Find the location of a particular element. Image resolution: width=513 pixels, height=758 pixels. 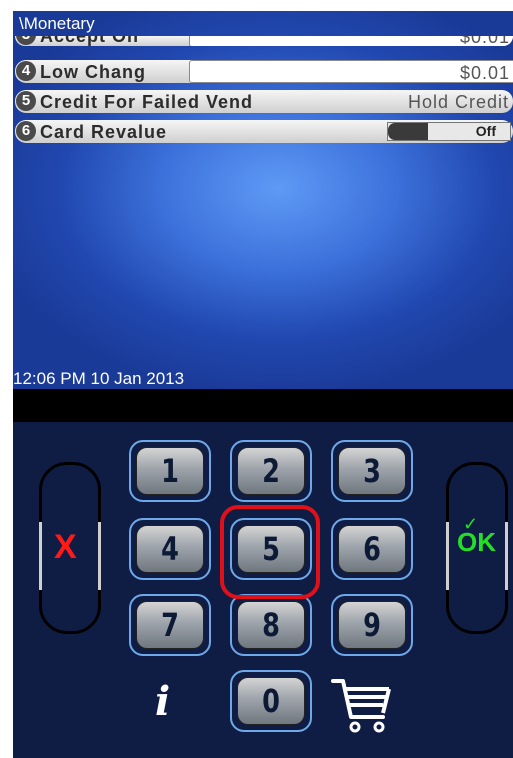

clock: 12:06 PM 10 Jan 2013 is located at coordinates (99, 378).